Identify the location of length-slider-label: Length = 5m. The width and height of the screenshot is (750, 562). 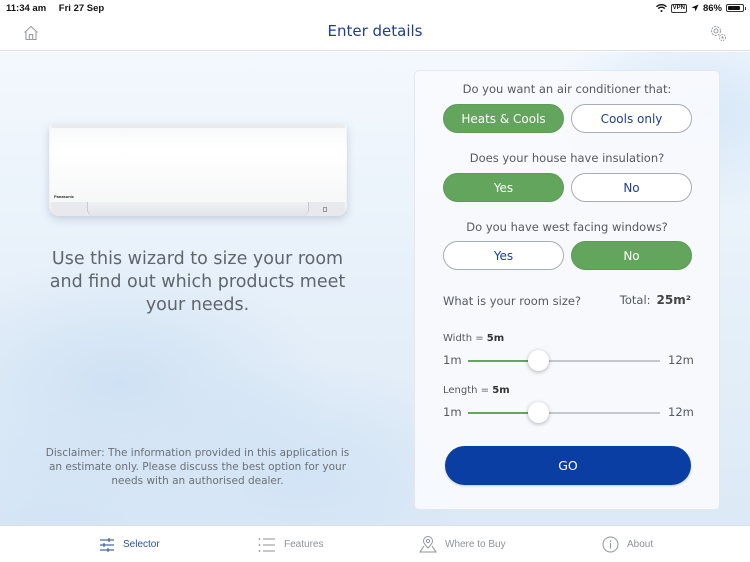
(476, 390).